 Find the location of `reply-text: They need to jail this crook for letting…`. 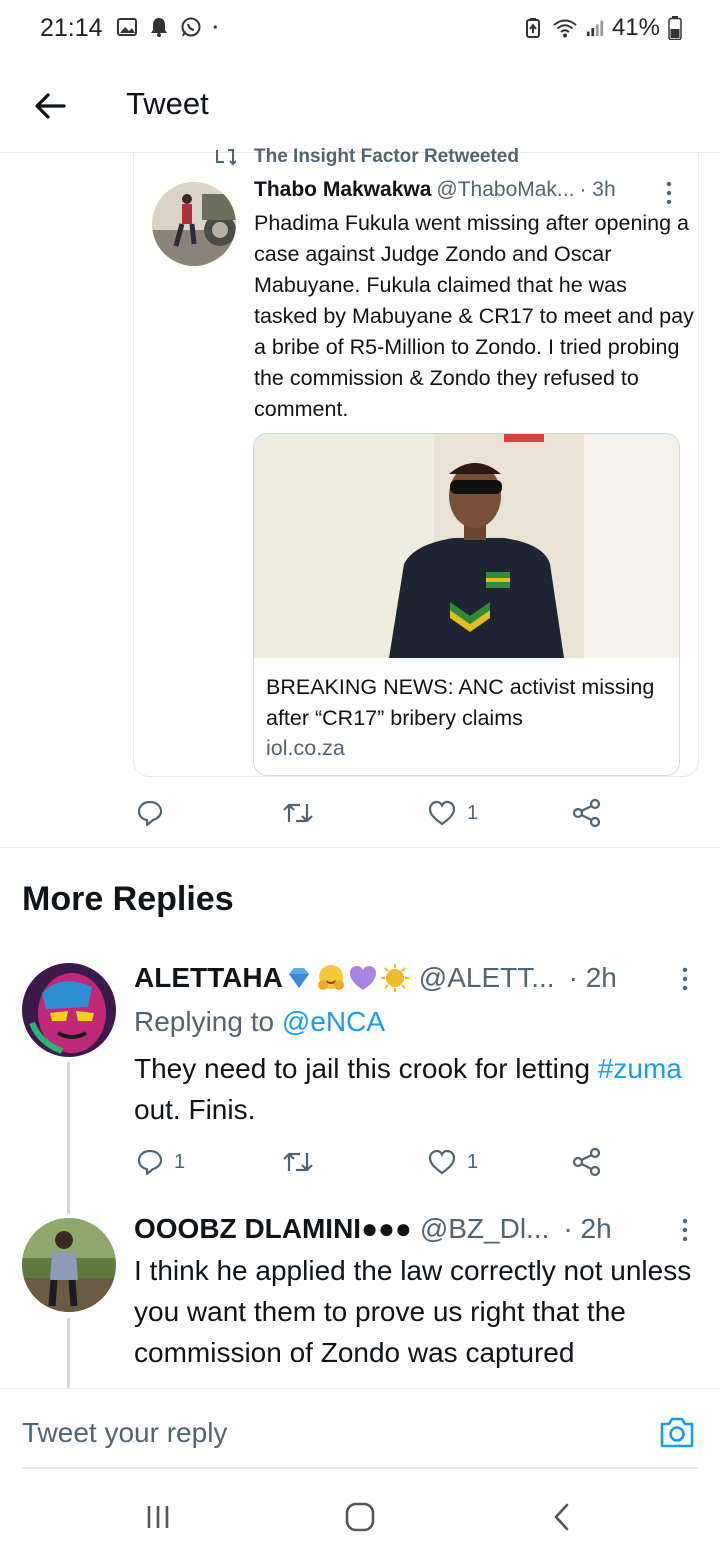

reply-text: They need to jail this crook for letting… is located at coordinates (408, 1089).